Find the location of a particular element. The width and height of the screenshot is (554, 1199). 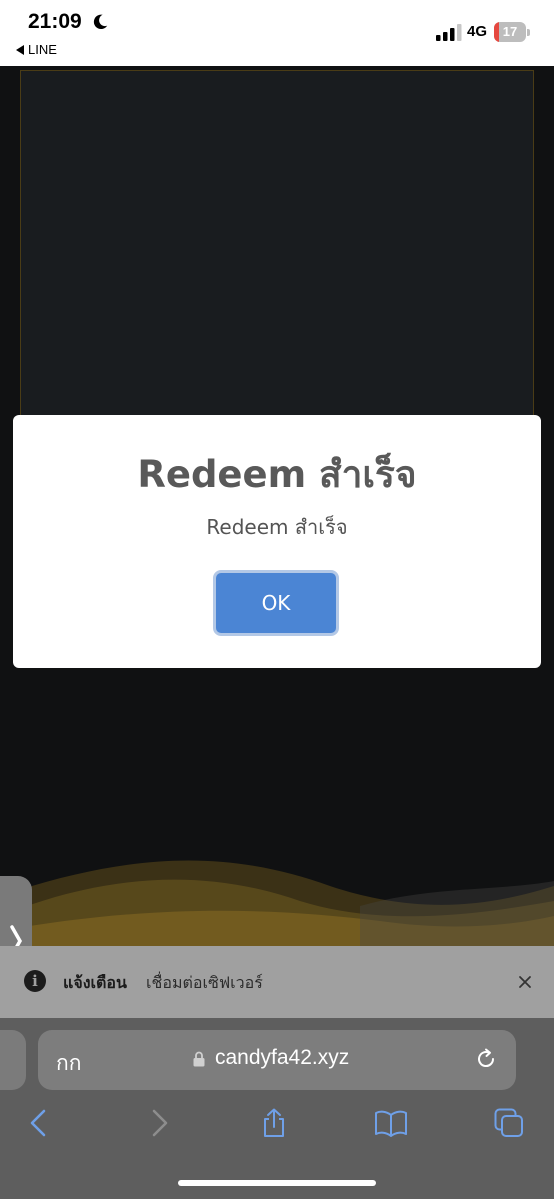

url-text: candyfa42.xyz is located at coordinates (282, 1057).